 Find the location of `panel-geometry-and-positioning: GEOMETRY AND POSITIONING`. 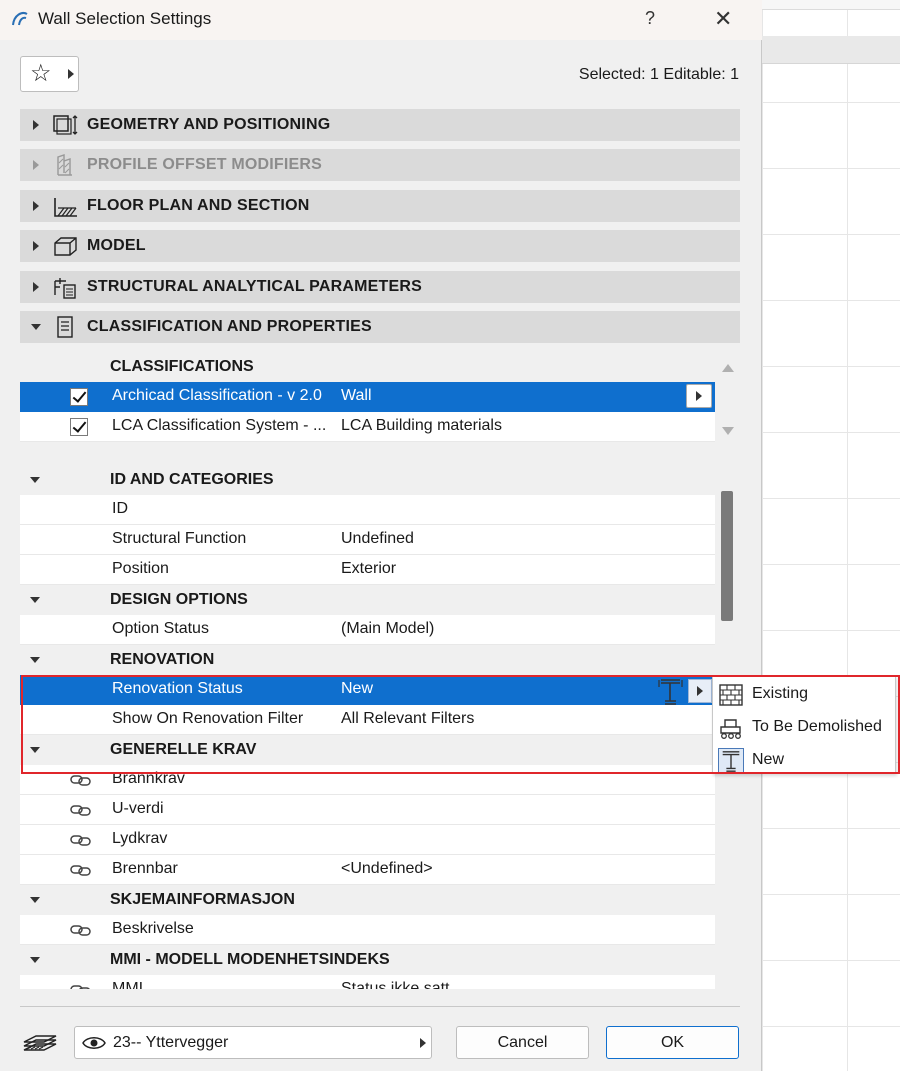

panel-geometry-and-positioning: GEOMETRY AND POSITIONING is located at coordinates (380, 125).